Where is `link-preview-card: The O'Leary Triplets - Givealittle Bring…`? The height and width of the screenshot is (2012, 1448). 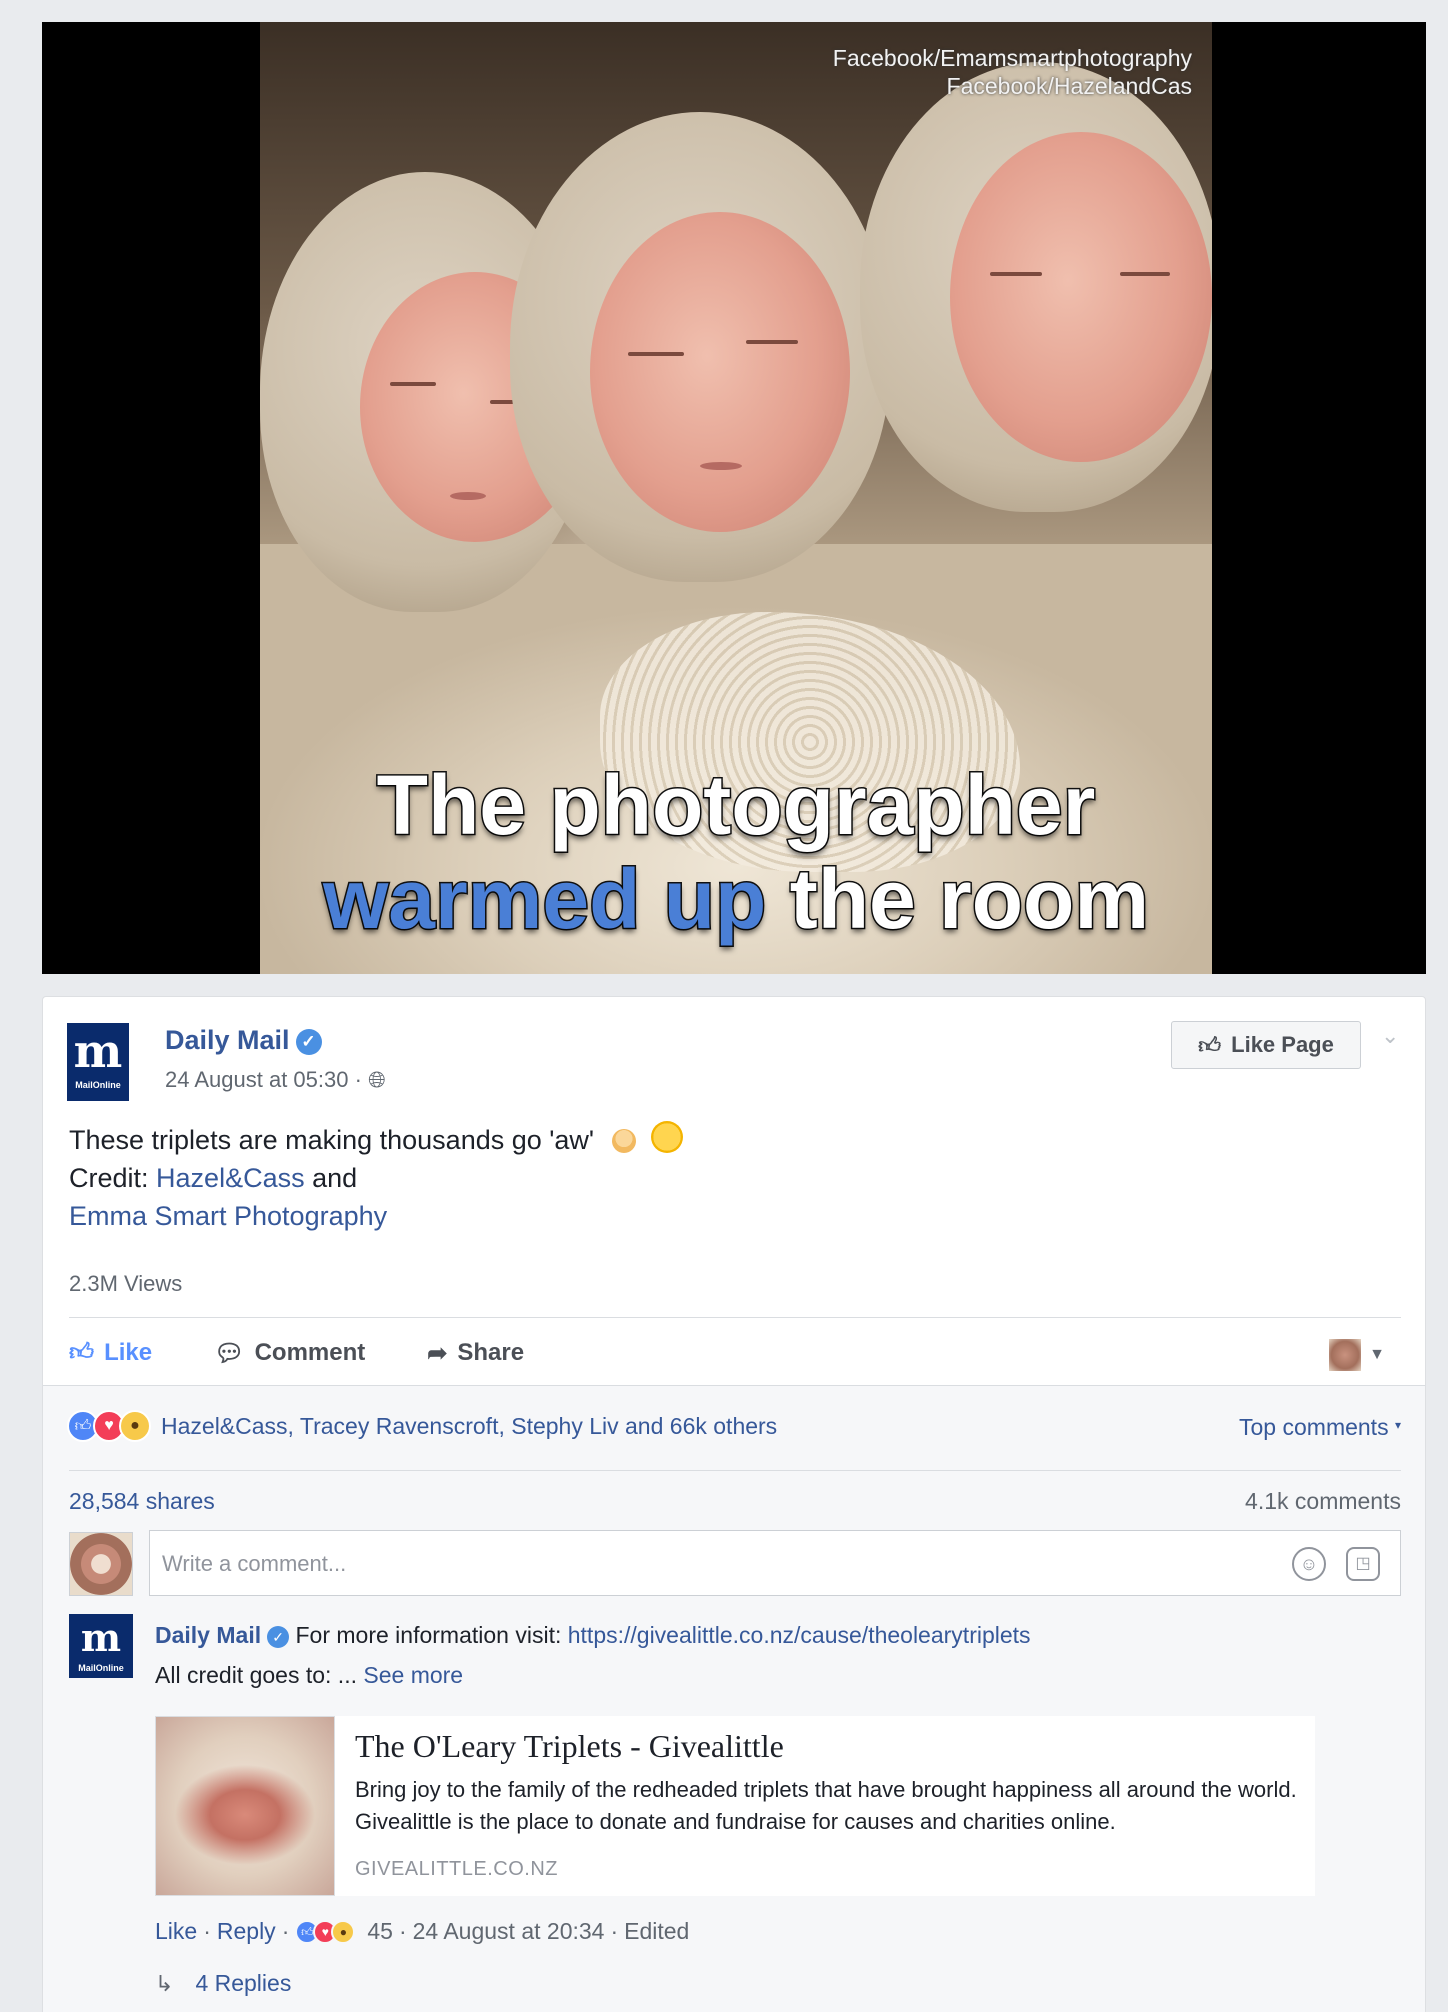
link-preview-card: The O'Leary Triplets - Givealittle Bring… is located at coordinates (735, 1806).